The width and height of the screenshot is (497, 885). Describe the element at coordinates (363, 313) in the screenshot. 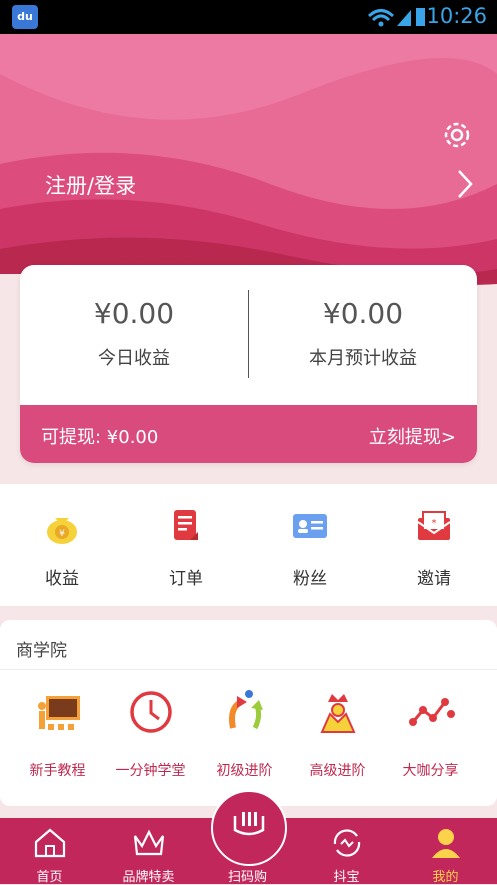

I see `month-earnings-value: ¥0.00` at that location.